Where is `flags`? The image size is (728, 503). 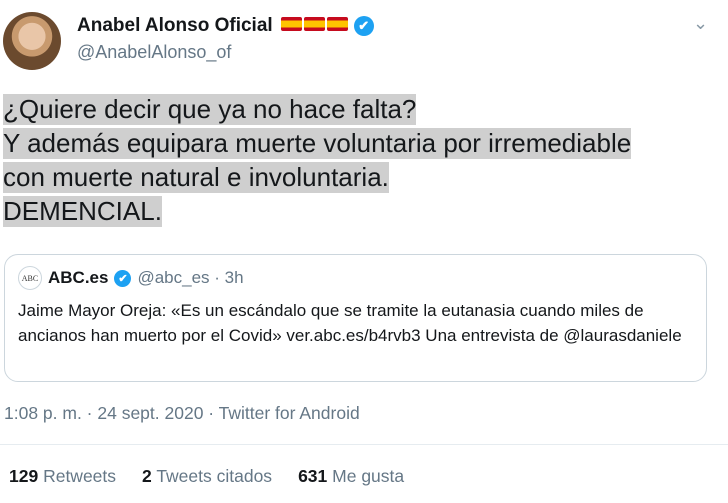 flags is located at coordinates (313, 26).